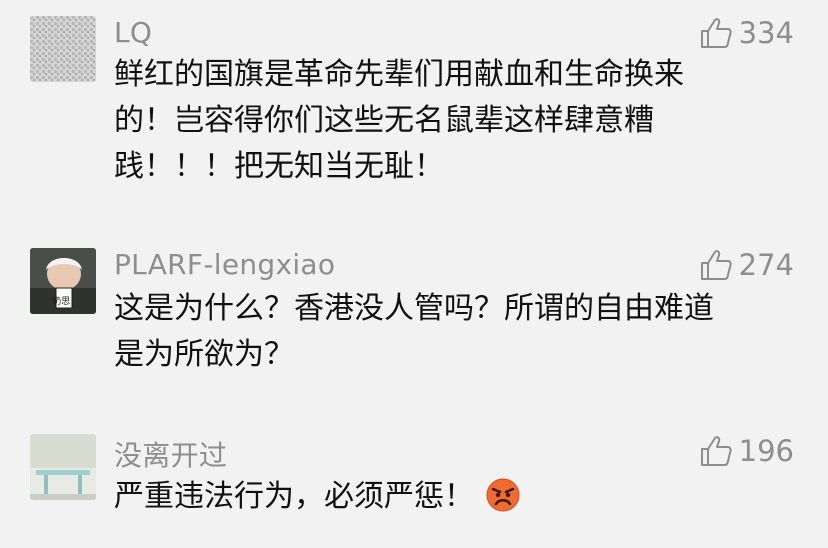  What do you see at coordinates (224, 264) in the screenshot?
I see `username: PLARF-lengxiao` at bounding box center [224, 264].